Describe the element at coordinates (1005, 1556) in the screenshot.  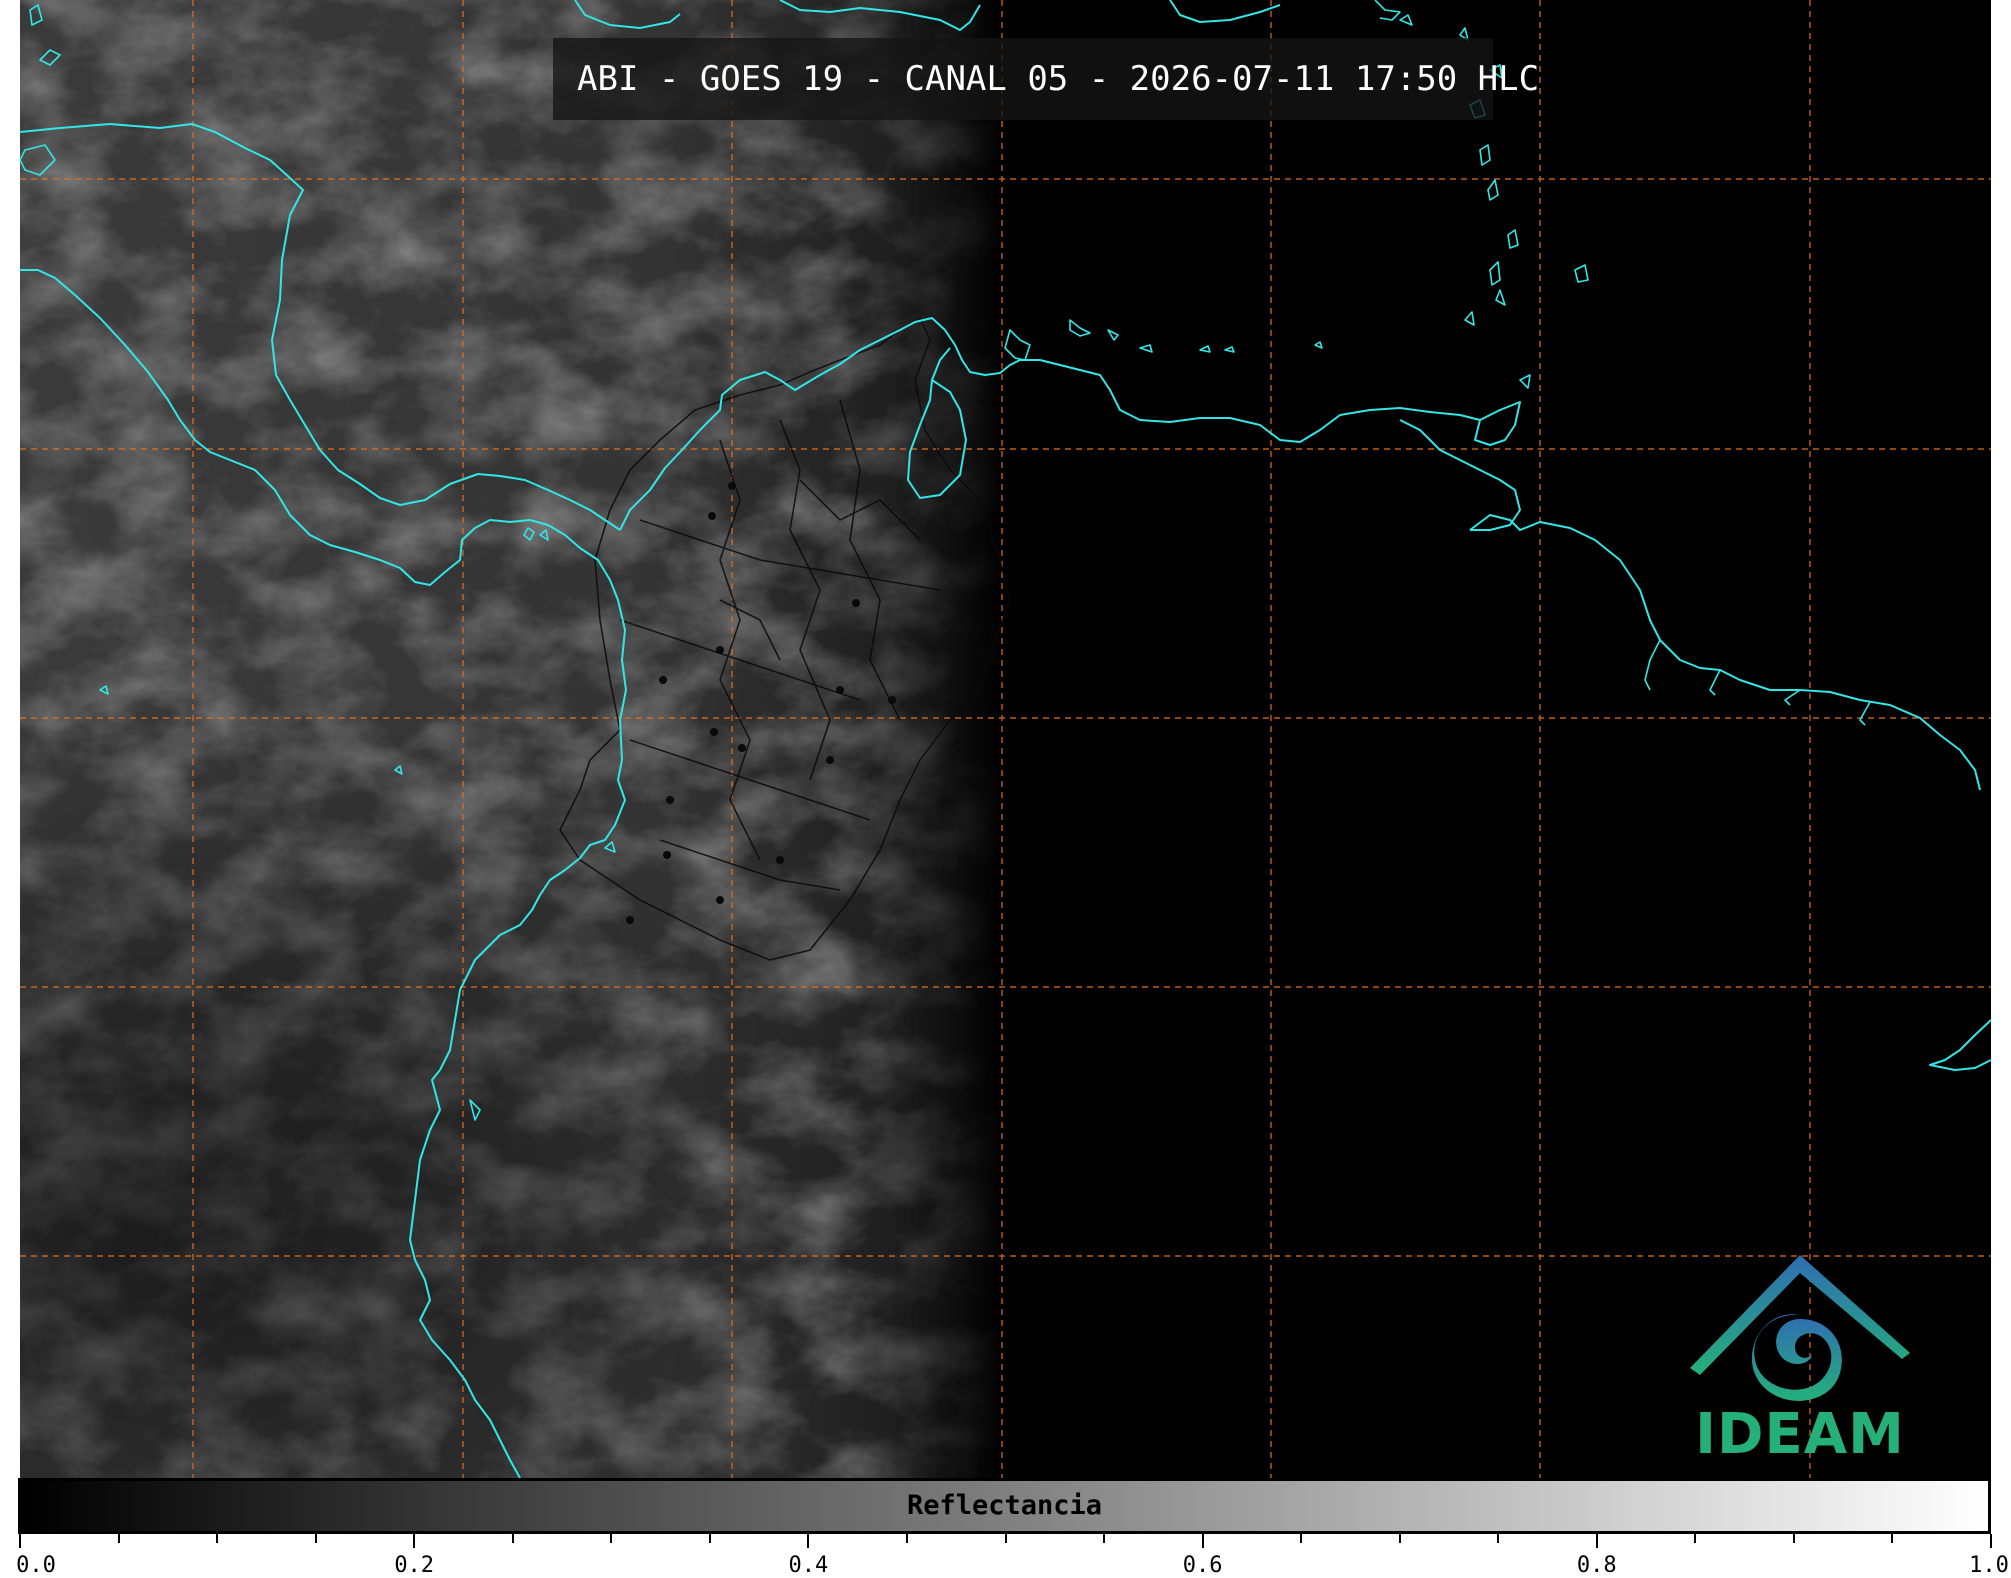
I see `colorbar-ticks: 0.0 0.2 0.4 0.6 0.8 1.0` at that location.